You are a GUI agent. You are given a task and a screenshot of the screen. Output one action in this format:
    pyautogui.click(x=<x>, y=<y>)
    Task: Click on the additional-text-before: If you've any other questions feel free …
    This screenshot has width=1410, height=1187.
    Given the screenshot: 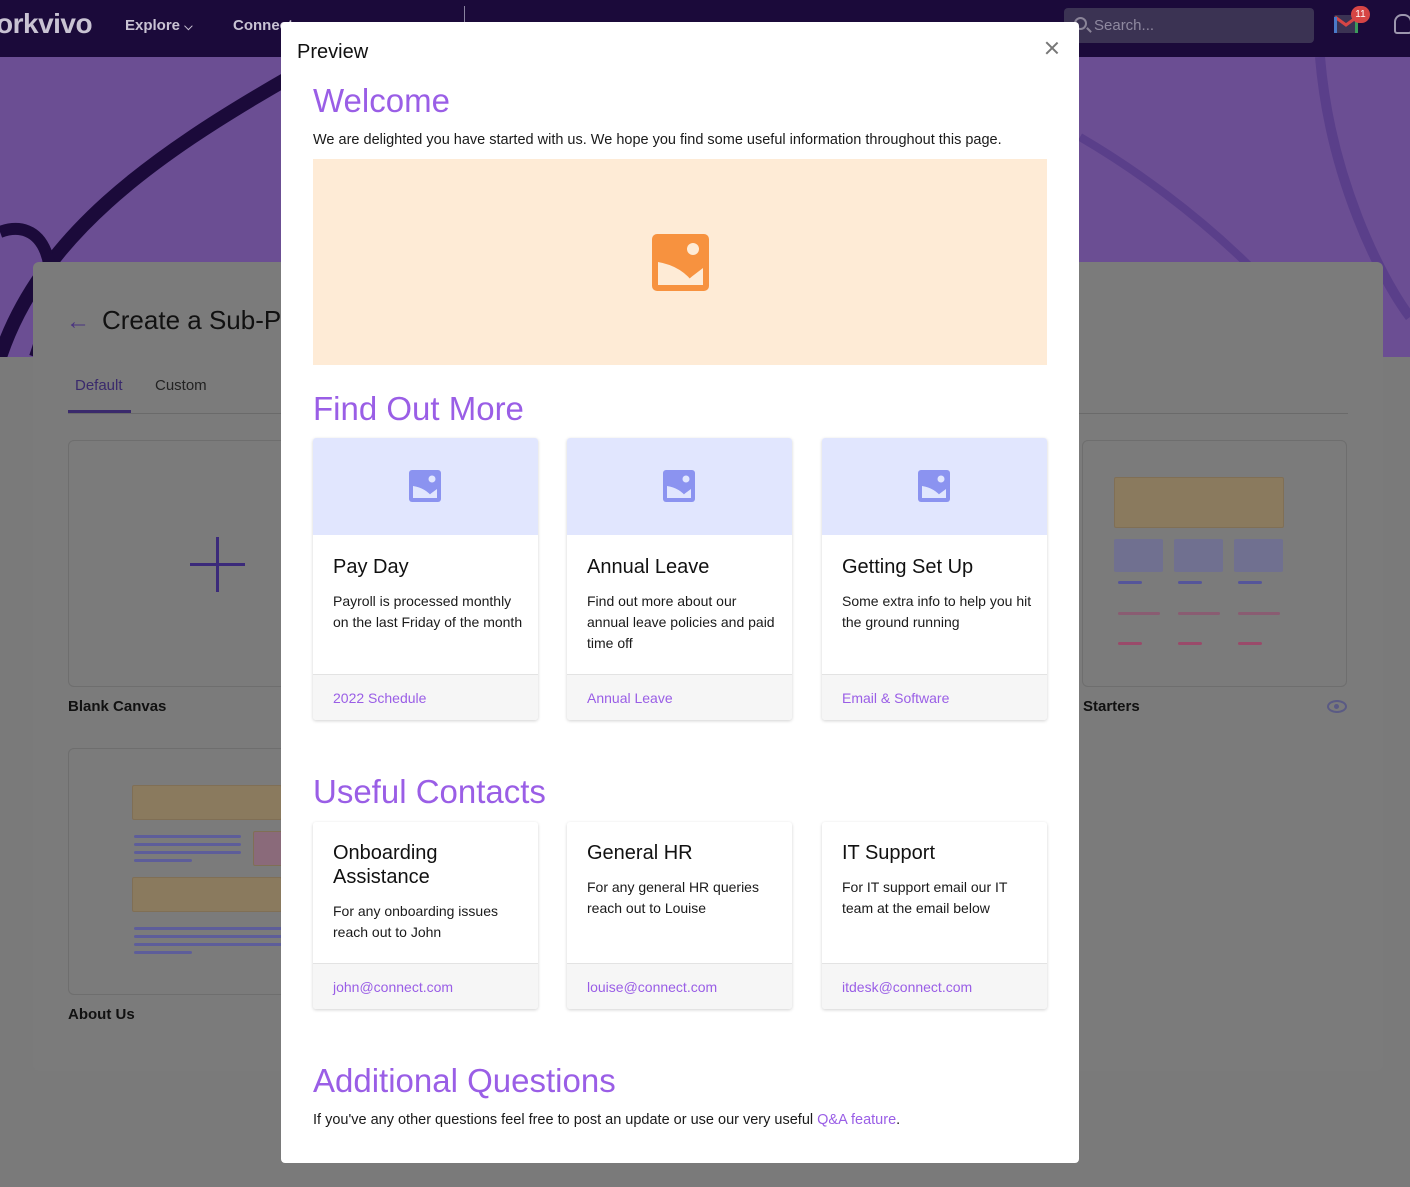 What is the action you would take?
    pyautogui.click(x=565, y=1120)
    